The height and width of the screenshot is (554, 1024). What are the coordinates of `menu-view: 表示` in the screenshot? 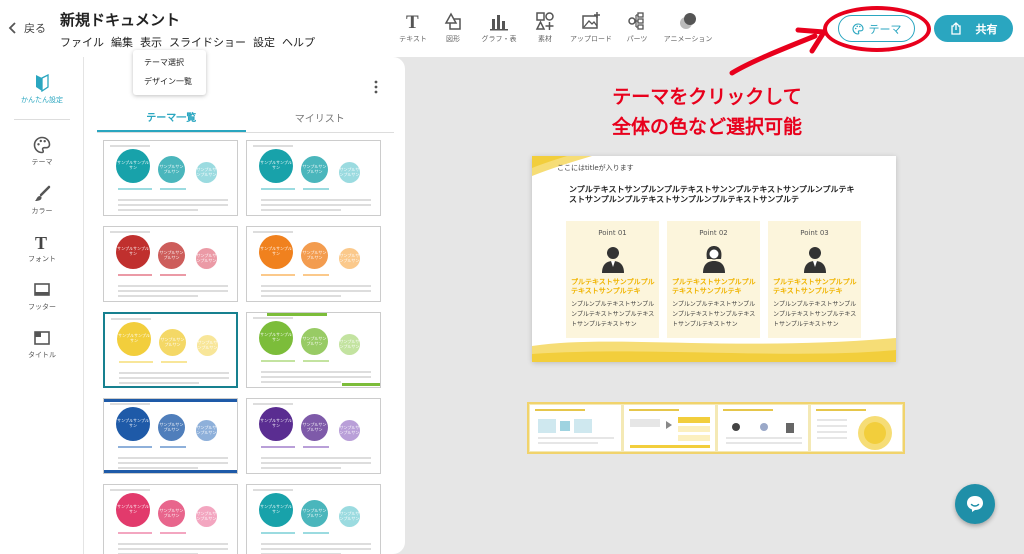 It's located at (151, 42).